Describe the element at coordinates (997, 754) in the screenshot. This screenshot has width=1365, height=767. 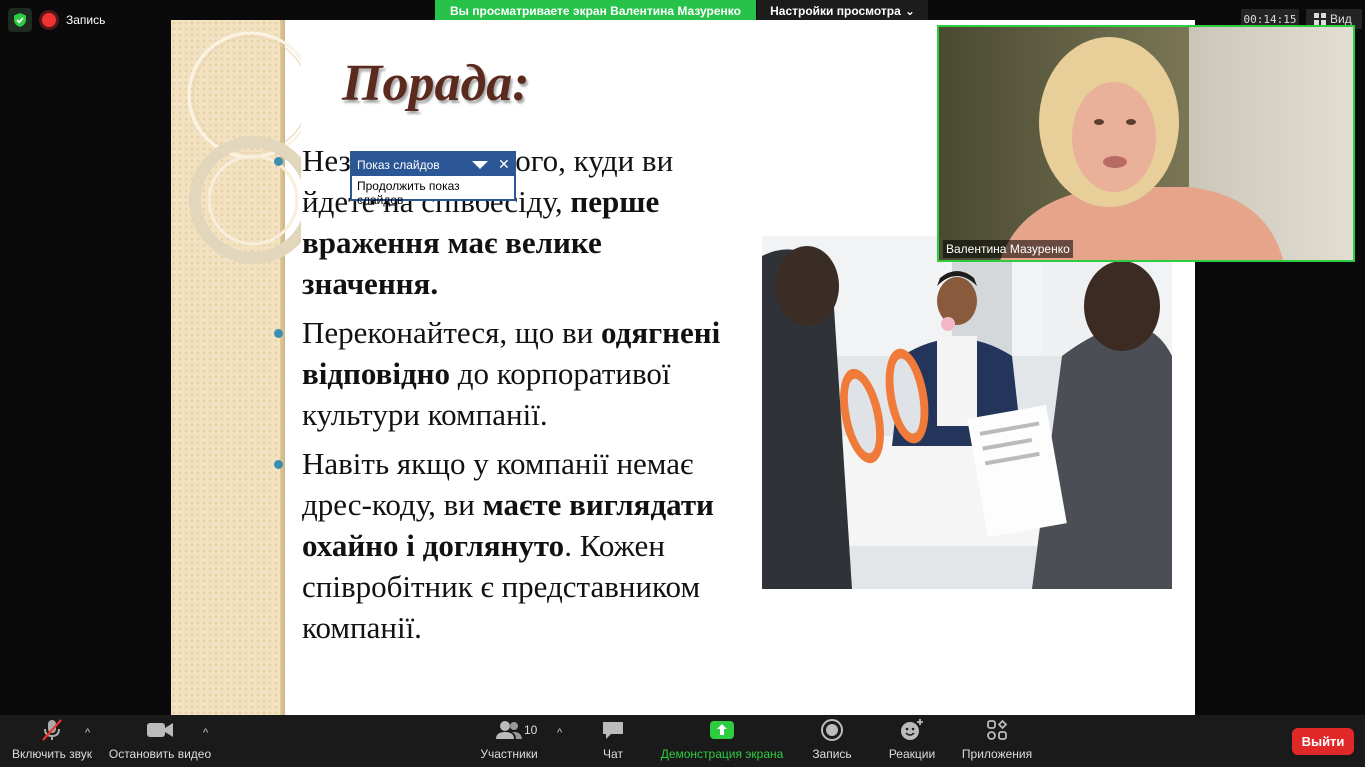
I see `apps-label: Приложения` at that location.